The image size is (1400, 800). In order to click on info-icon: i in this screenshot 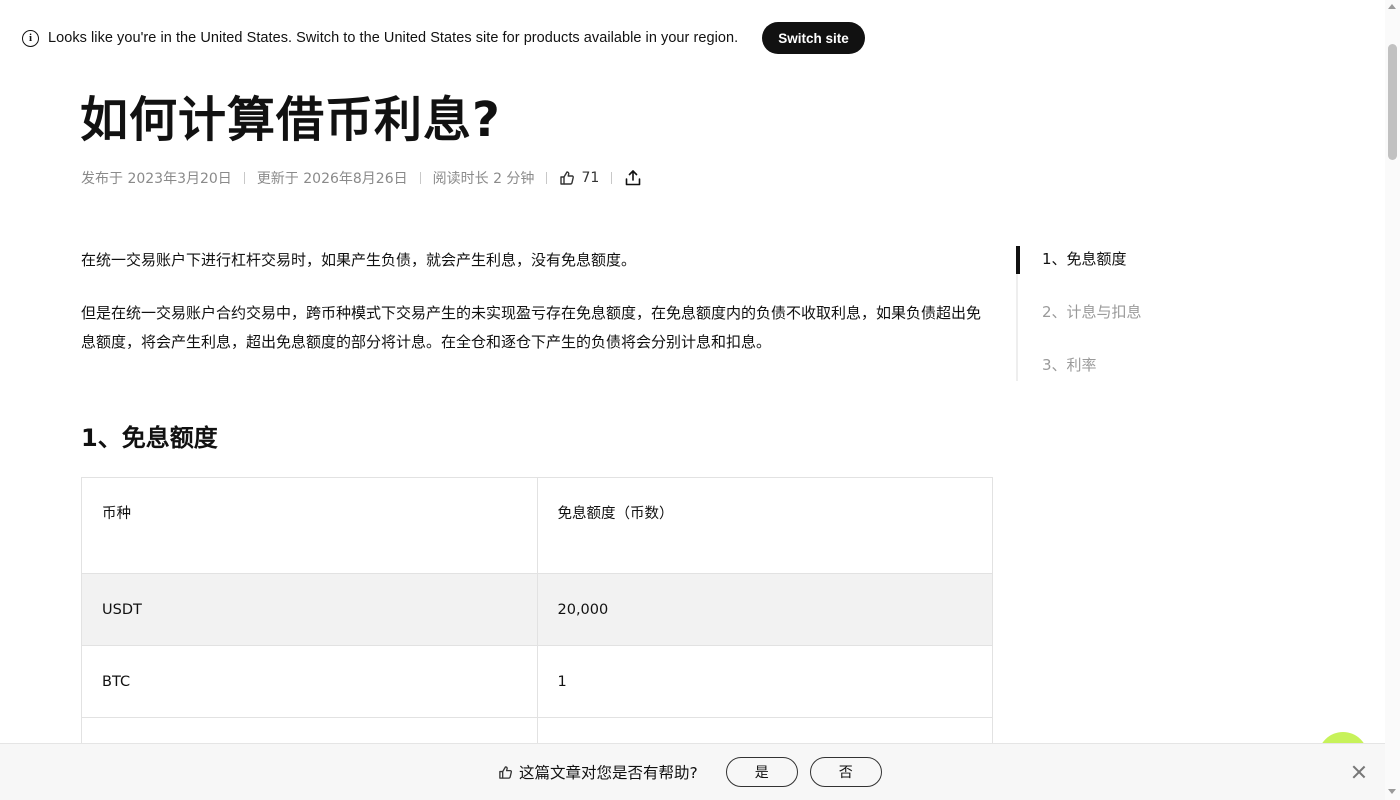, I will do `click(30, 38)`.